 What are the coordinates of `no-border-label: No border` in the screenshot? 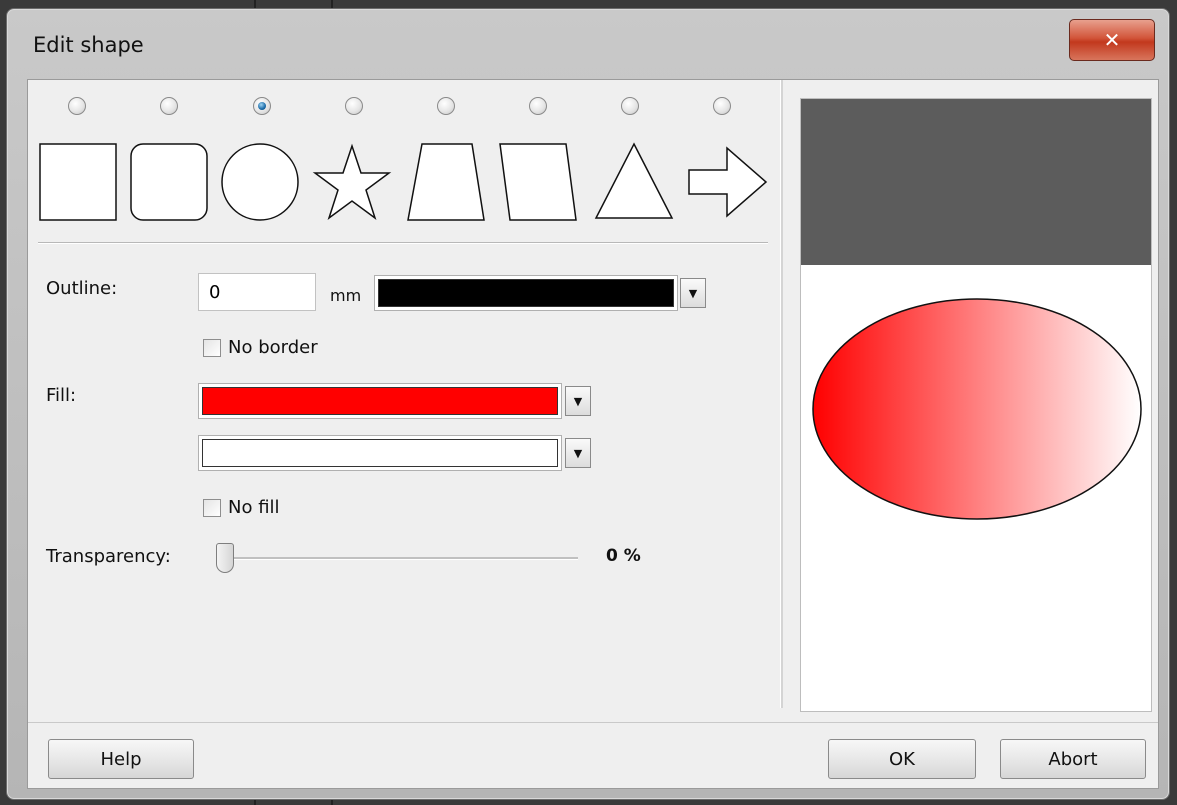 It's located at (273, 347).